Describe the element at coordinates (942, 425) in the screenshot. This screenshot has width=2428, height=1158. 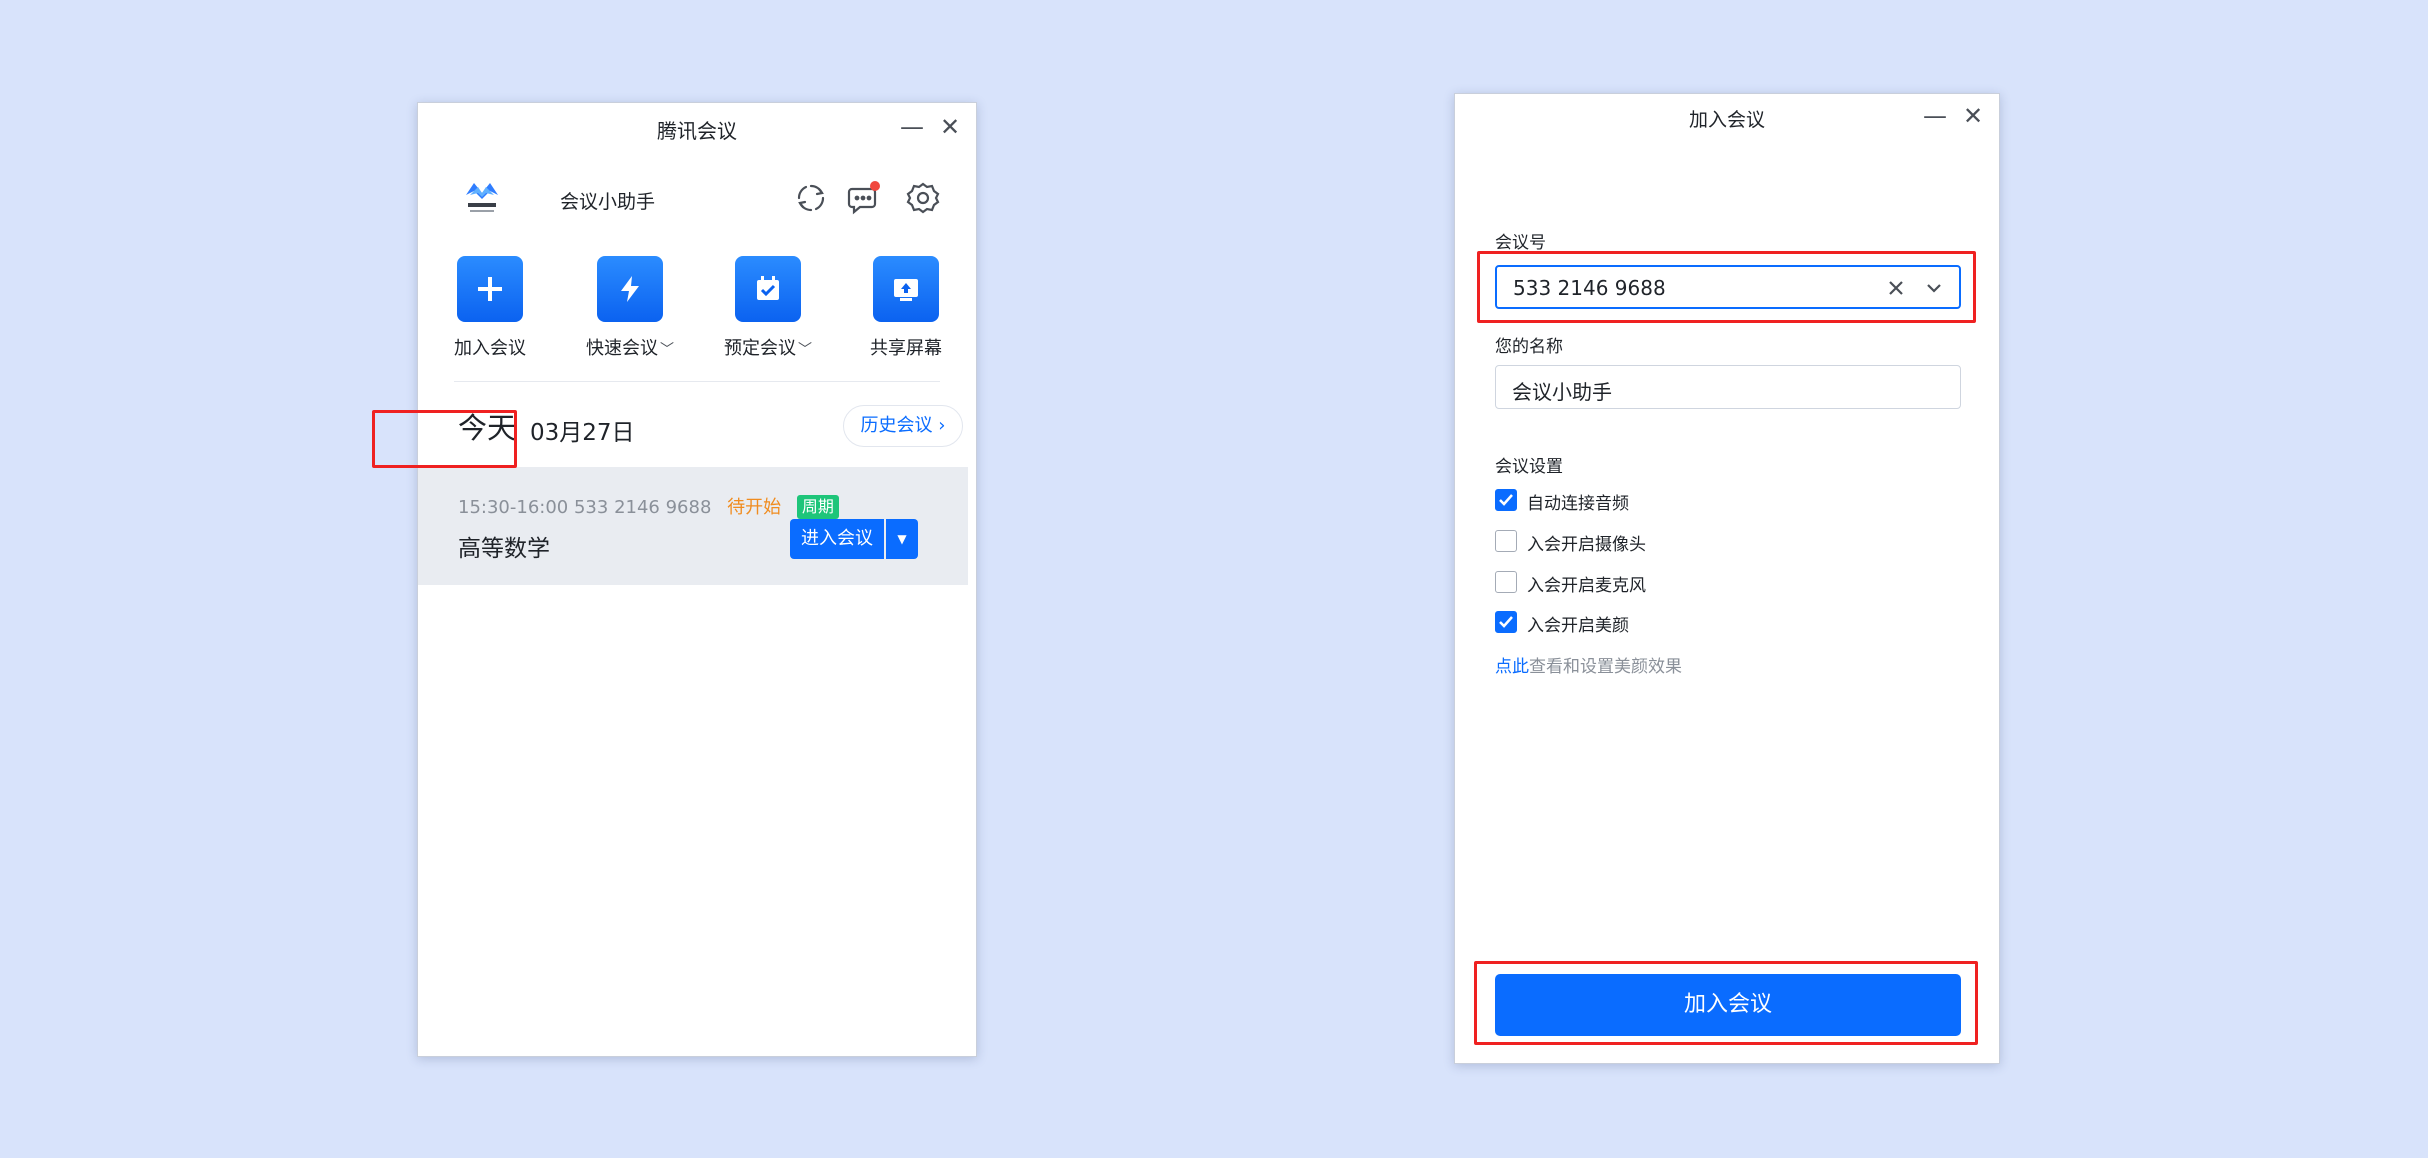
I see `chevron-right-icon: ›` at that location.